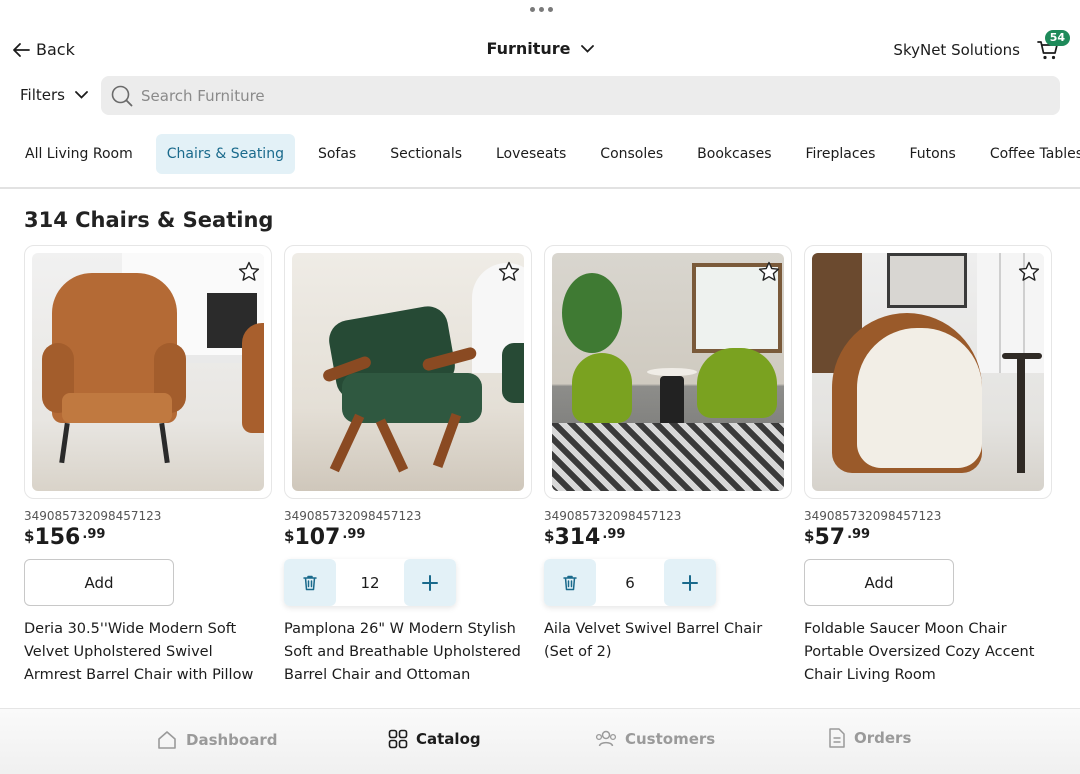 The width and height of the screenshot is (1080, 774). Describe the element at coordinates (631, 154) in the screenshot. I see `tab-consoles: Consoles` at that location.